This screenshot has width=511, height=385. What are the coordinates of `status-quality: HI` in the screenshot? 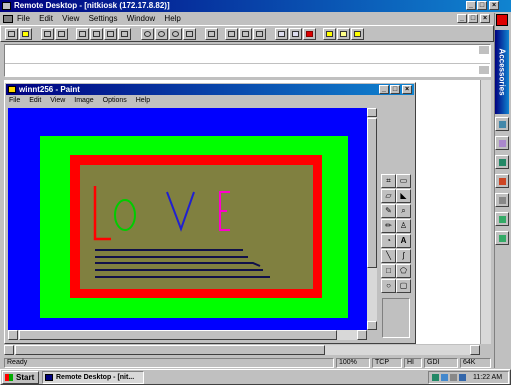 It's located at (413, 363).